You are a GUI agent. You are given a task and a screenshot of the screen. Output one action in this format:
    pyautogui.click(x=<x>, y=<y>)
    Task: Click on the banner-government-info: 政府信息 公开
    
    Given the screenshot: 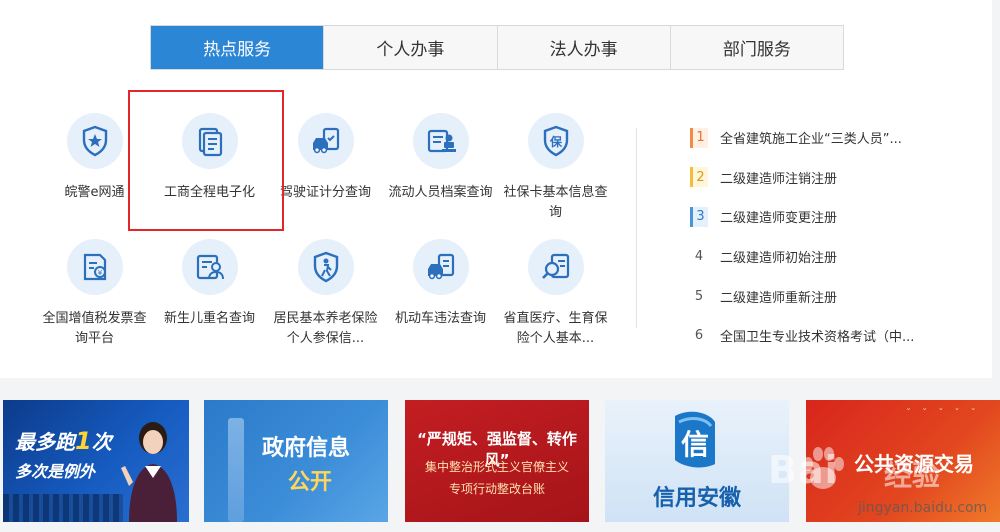 What is the action you would take?
    pyautogui.click(x=296, y=461)
    